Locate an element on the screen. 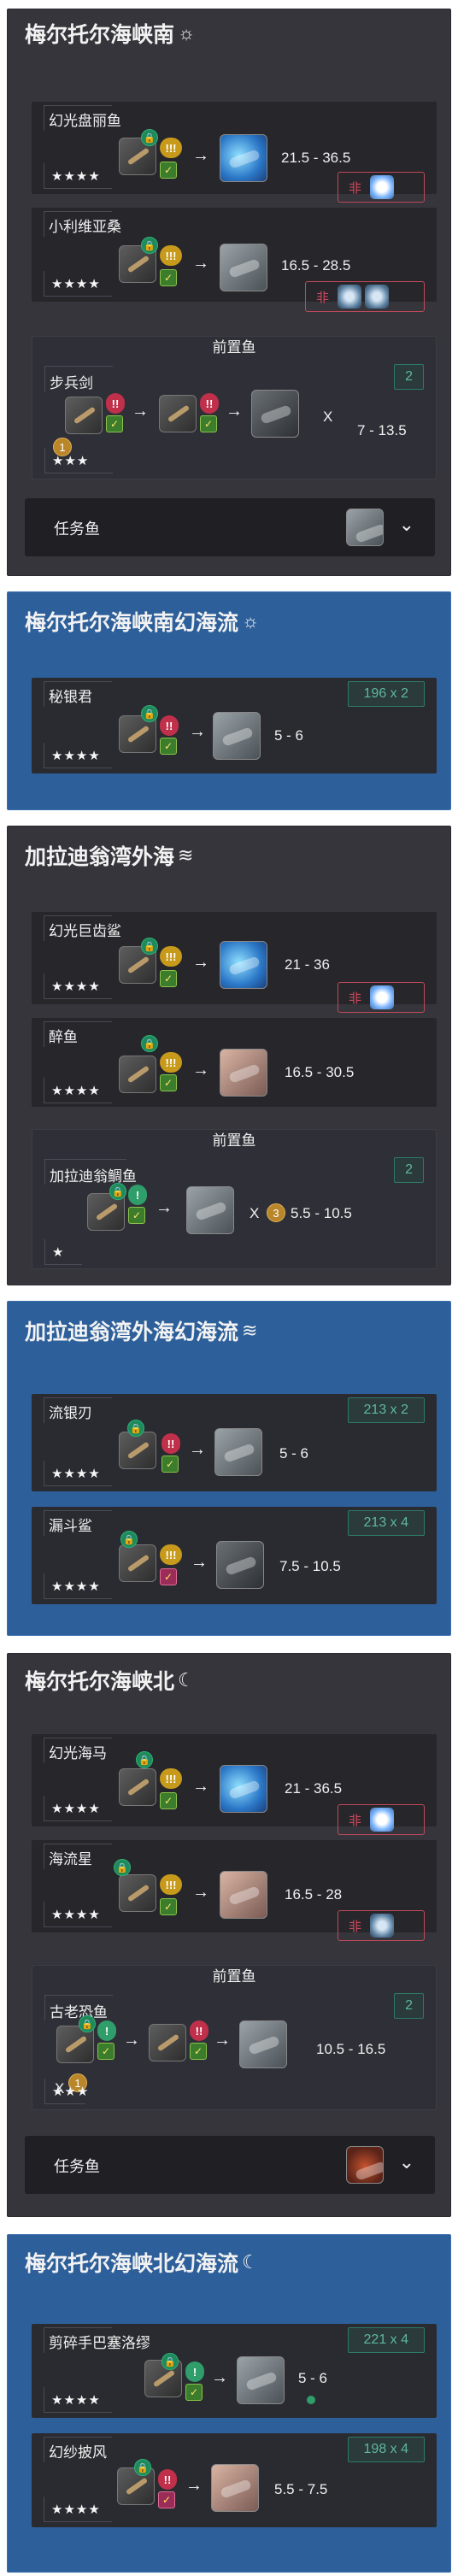 Image resolution: width=458 pixels, height=2576 pixels. fish-card: 醉鱼 ★★★★ 🔒 !!! ✓ → 16.5 - 30.5 is located at coordinates (234, 1062).